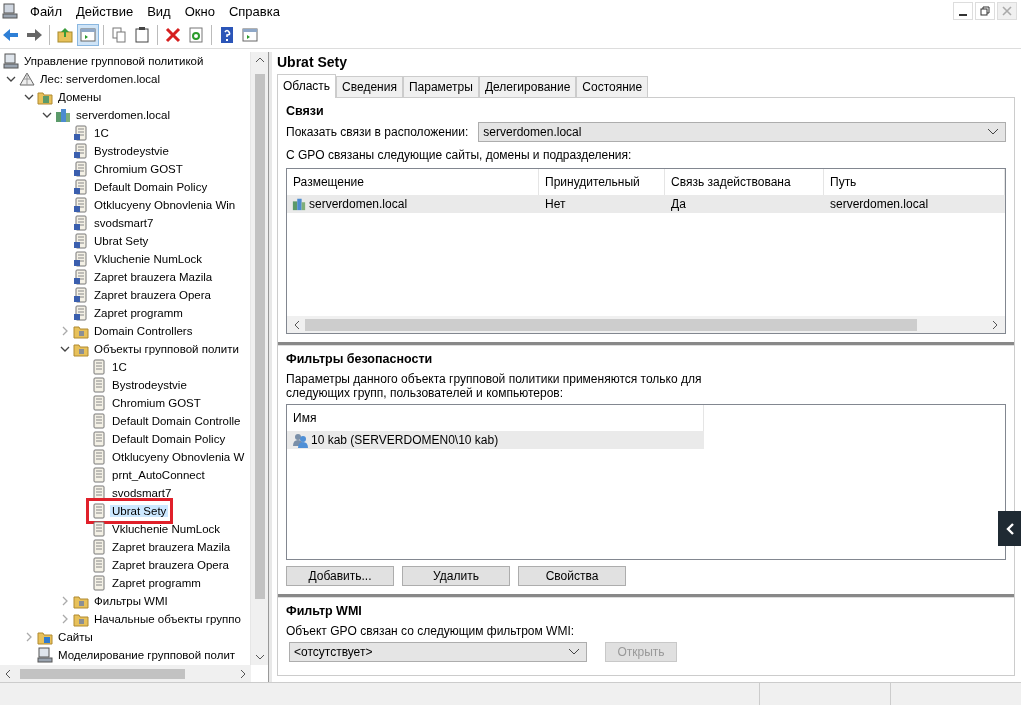 The width and height of the screenshot is (1021, 705). What do you see at coordinates (10, 11) in the screenshot?
I see `app-icon` at bounding box center [10, 11].